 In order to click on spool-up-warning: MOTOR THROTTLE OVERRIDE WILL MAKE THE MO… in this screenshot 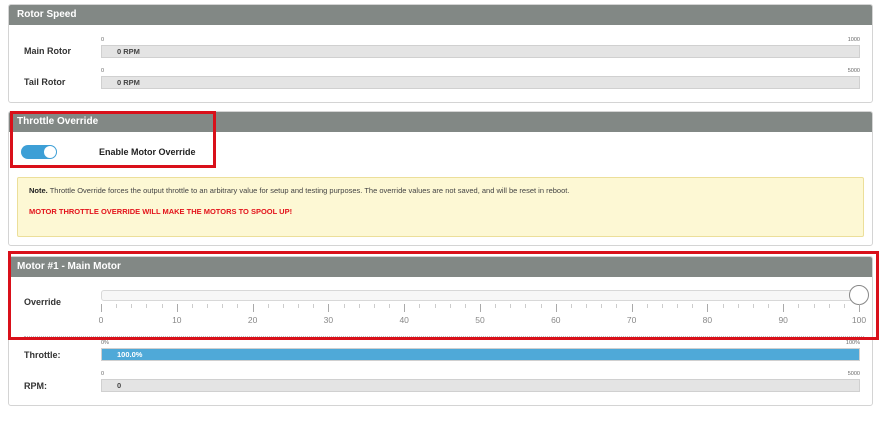, I will do `click(161, 211)`.